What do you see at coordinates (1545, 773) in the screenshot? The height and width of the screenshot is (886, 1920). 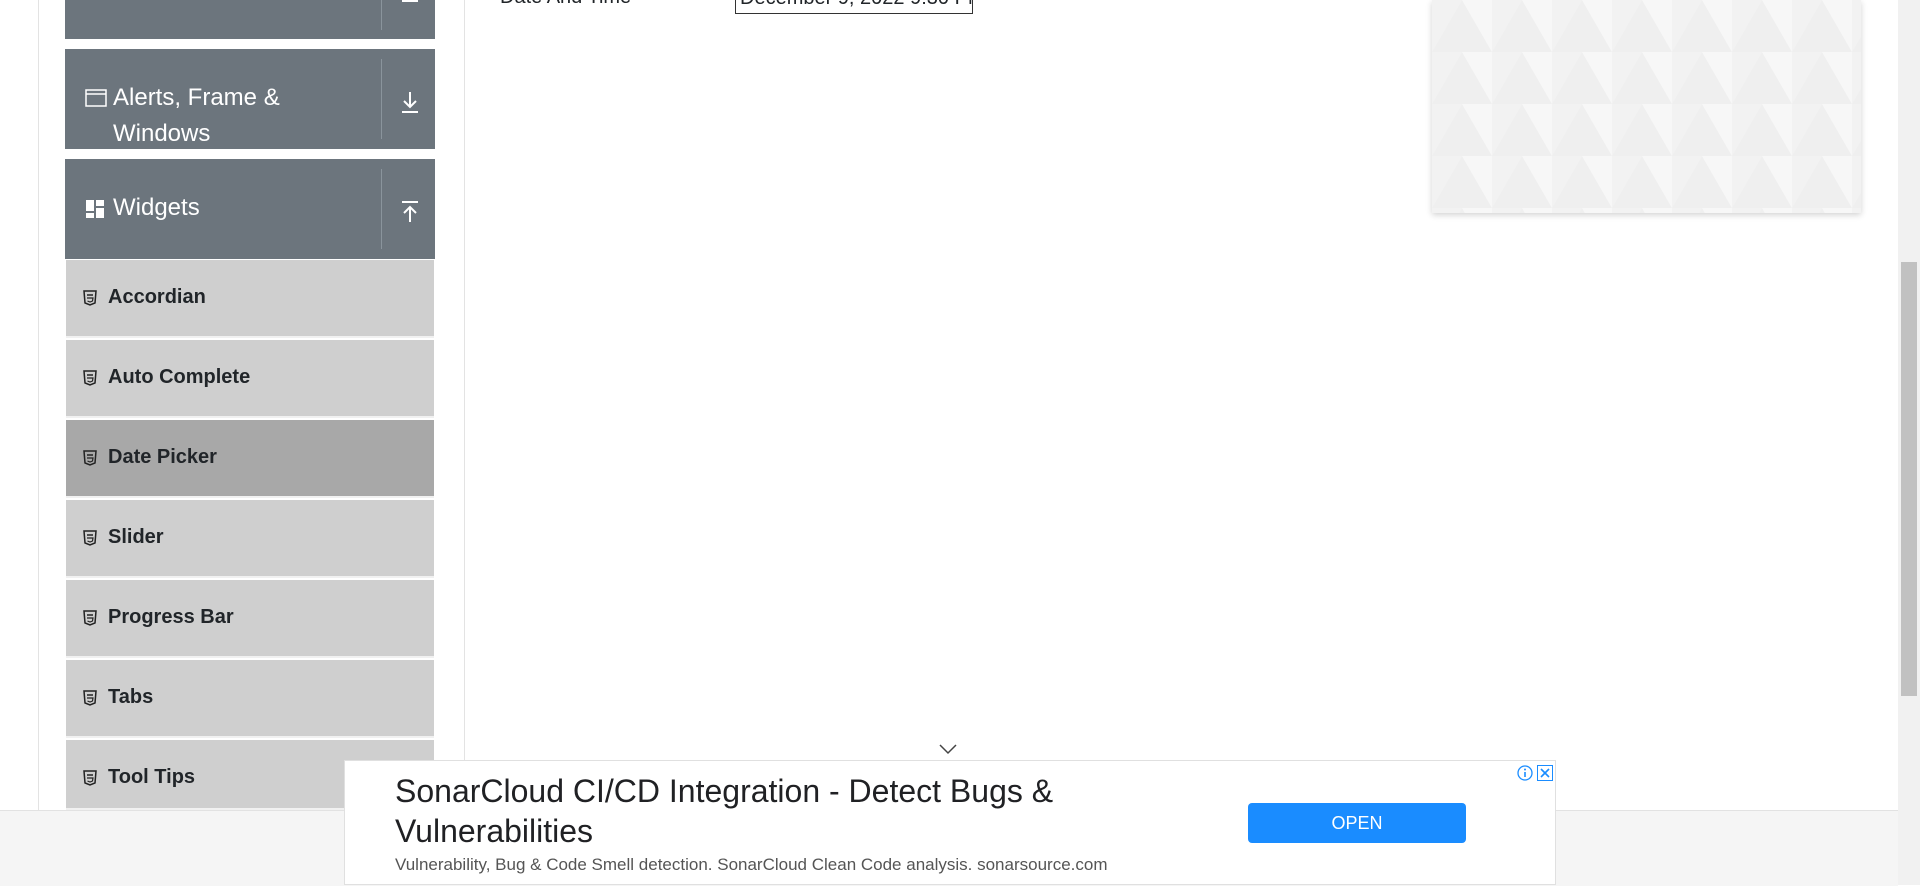 I see `close-icon` at bounding box center [1545, 773].